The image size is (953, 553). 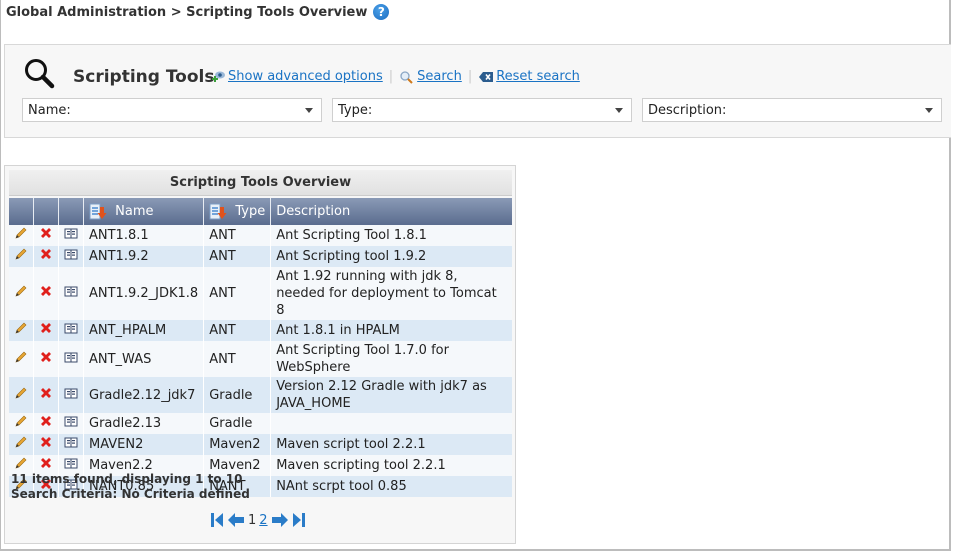 I want to click on cell-name: Gradle2.13, so click(x=144, y=423).